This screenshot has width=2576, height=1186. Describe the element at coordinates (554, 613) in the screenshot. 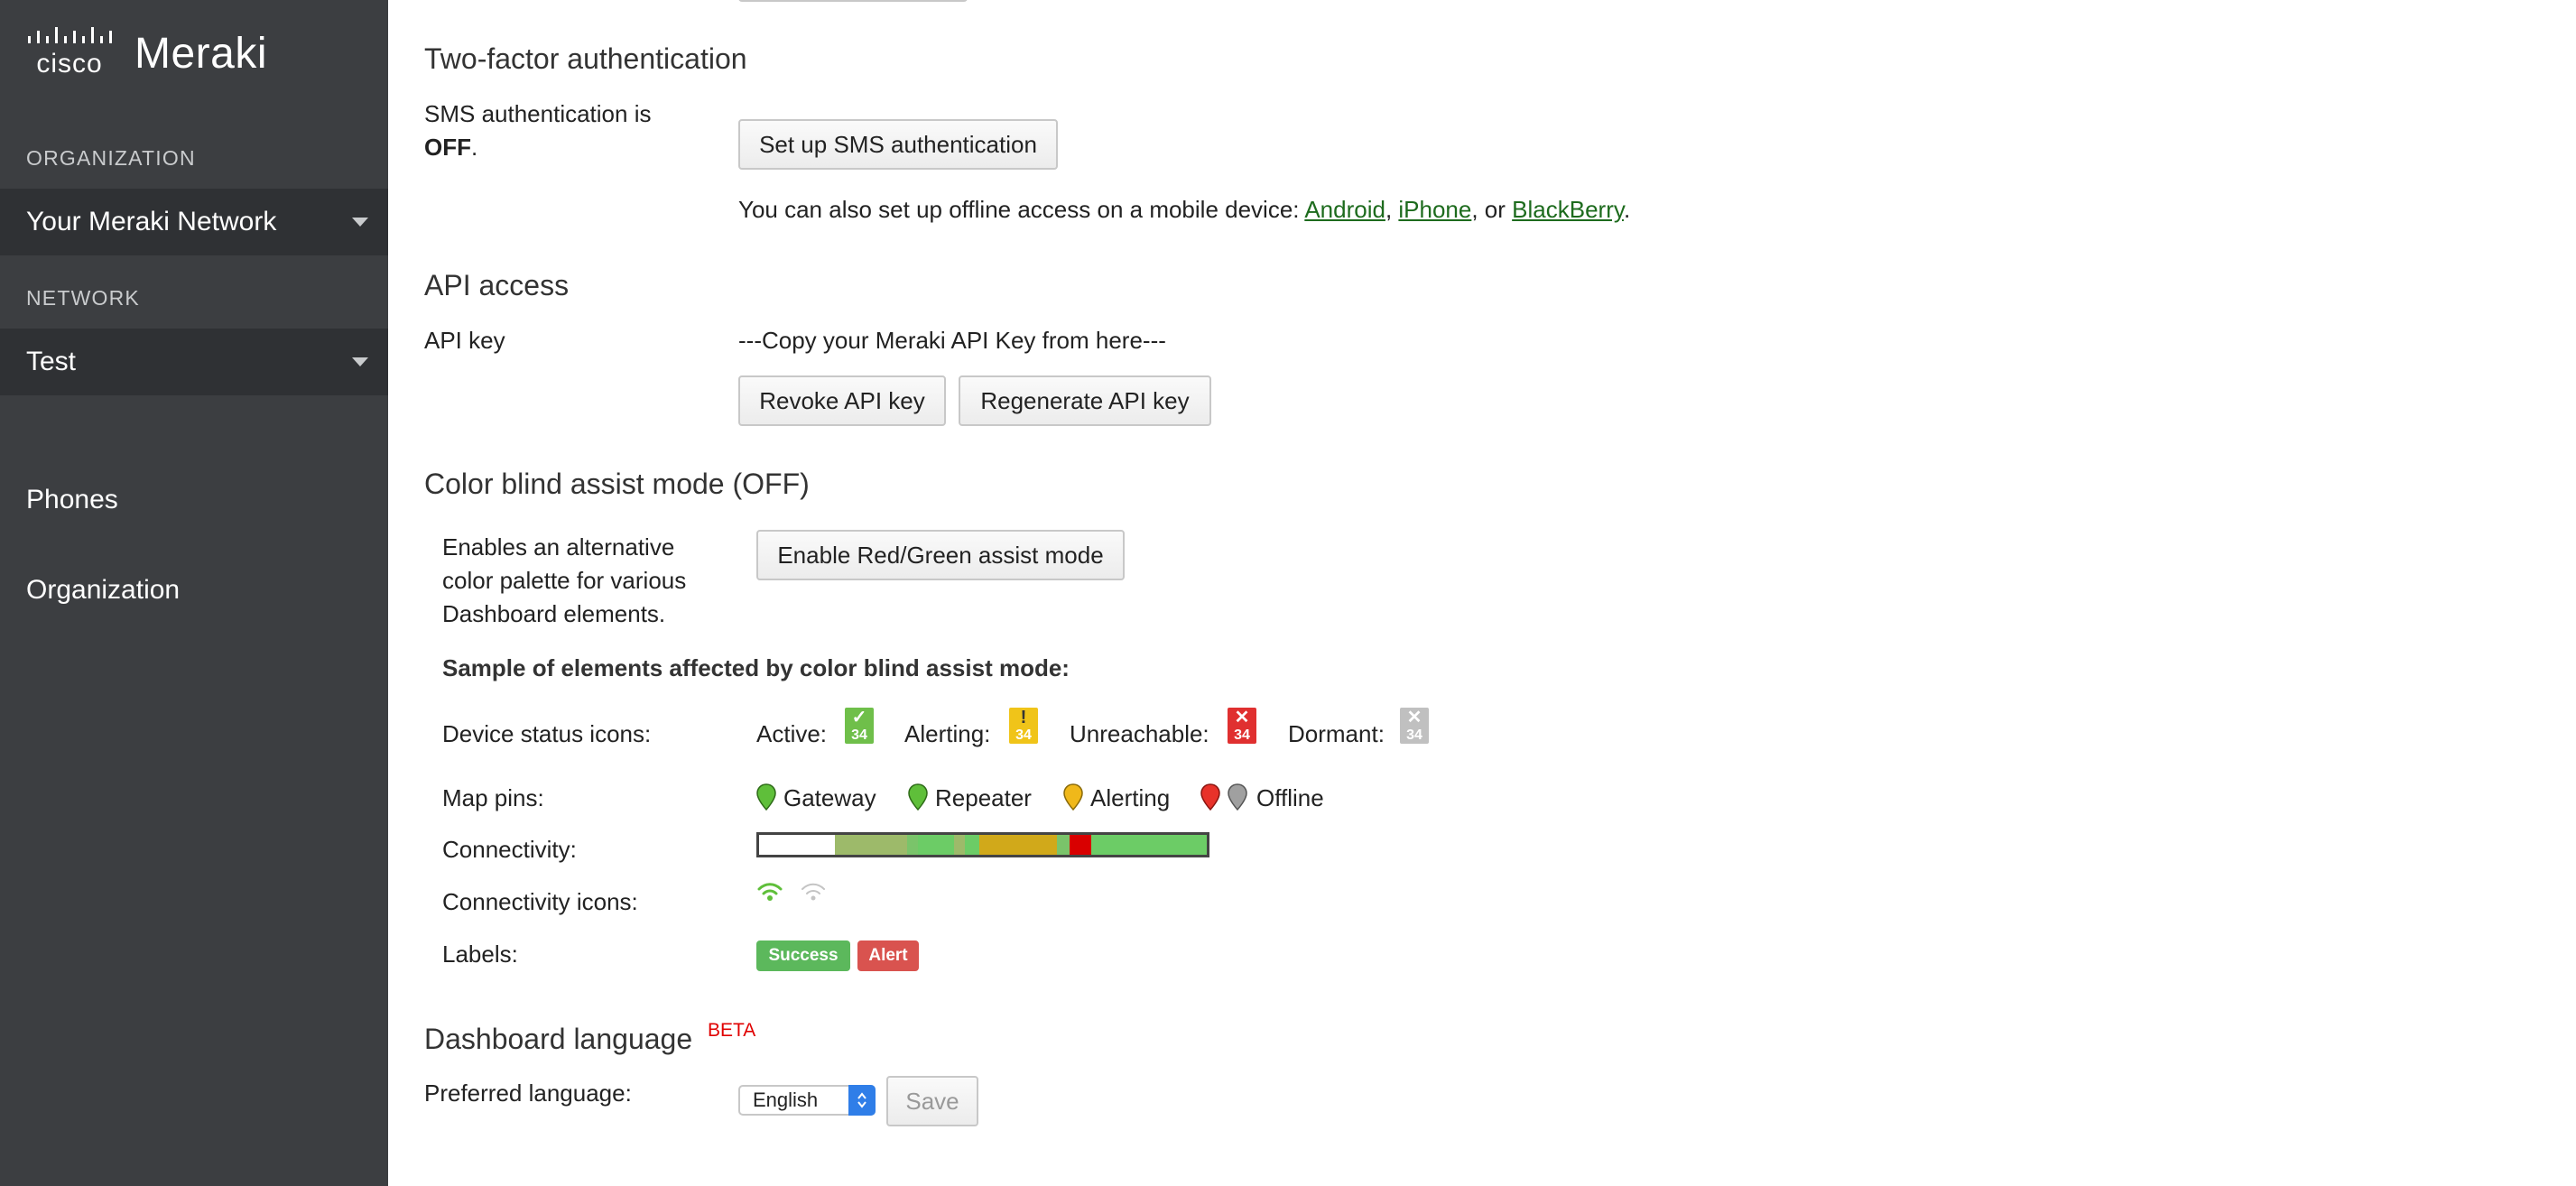

I see `desc-line-3: Dashboard elements.` at that location.